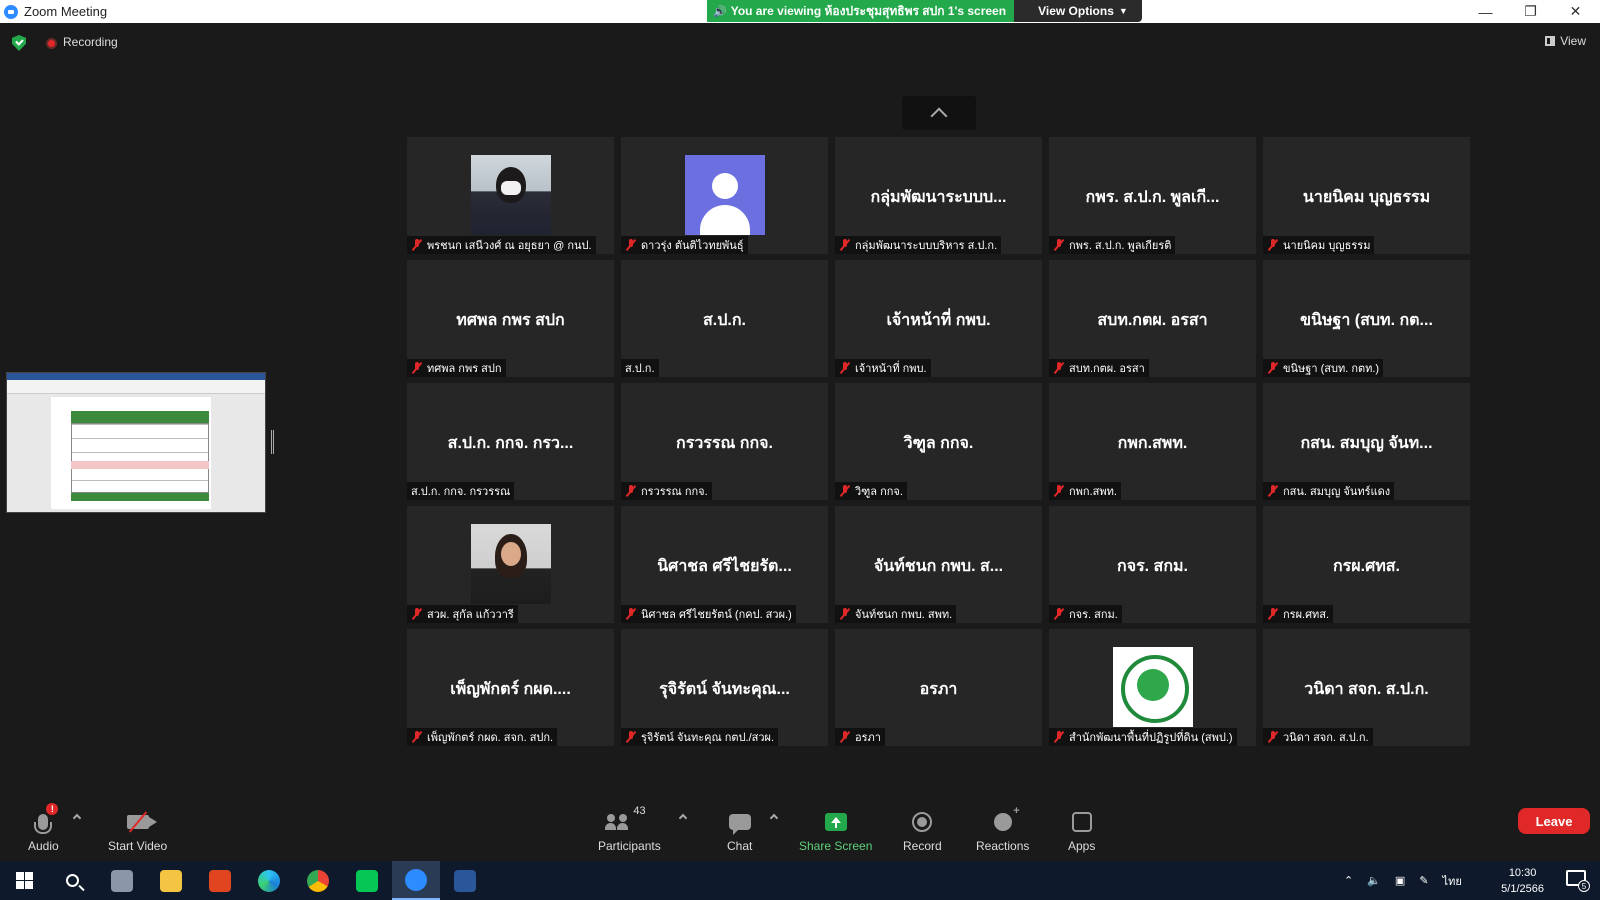 The height and width of the screenshot is (900, 1600). I want to click on window-title: Zoom Meeting, so click(66, 11).